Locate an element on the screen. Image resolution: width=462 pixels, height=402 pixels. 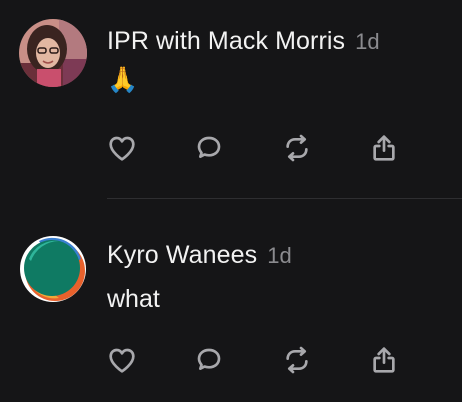
author-name: IPR with Mack Morris is located at coordinates (226, 41).